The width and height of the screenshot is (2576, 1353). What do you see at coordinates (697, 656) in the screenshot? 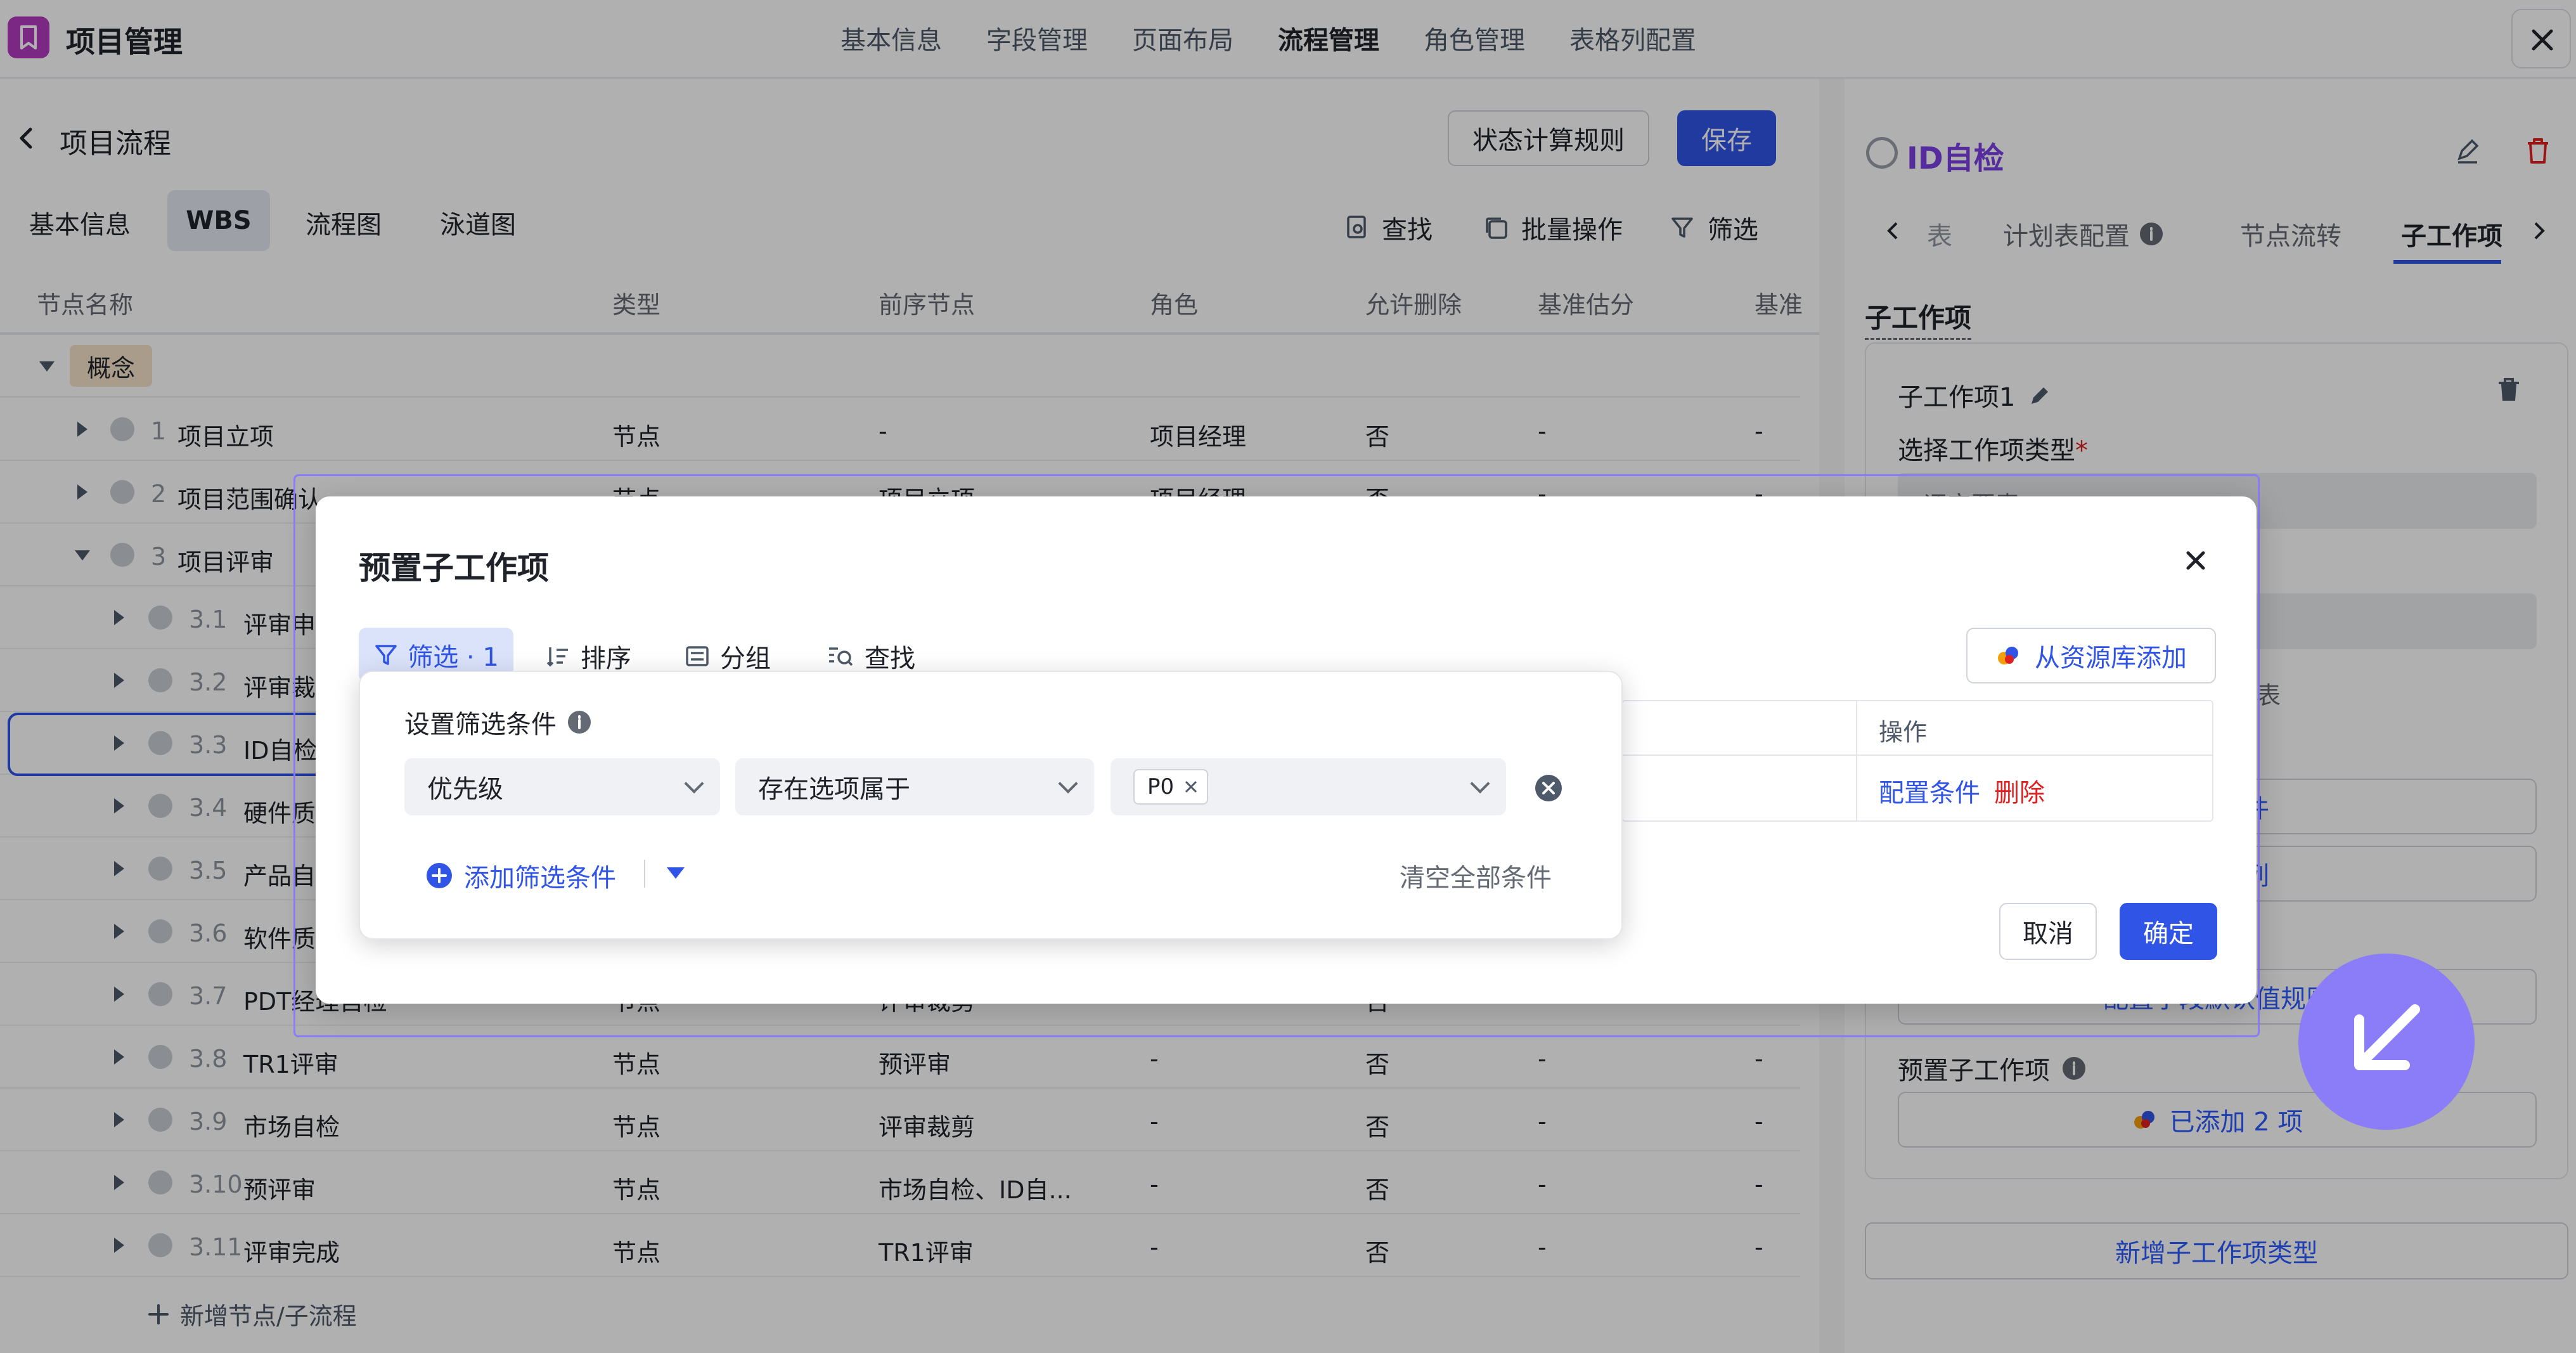
I see `group-icon` at bounding box center [697, 656].